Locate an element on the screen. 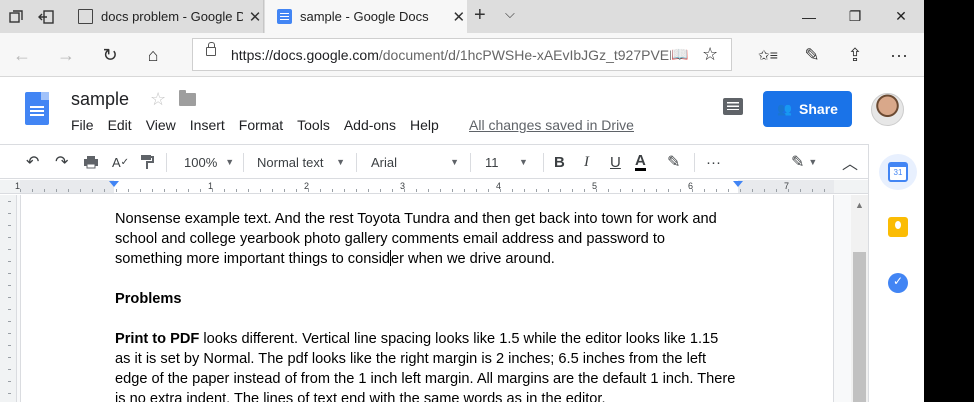  menu-format: Format is located at coordinates (261, 125).